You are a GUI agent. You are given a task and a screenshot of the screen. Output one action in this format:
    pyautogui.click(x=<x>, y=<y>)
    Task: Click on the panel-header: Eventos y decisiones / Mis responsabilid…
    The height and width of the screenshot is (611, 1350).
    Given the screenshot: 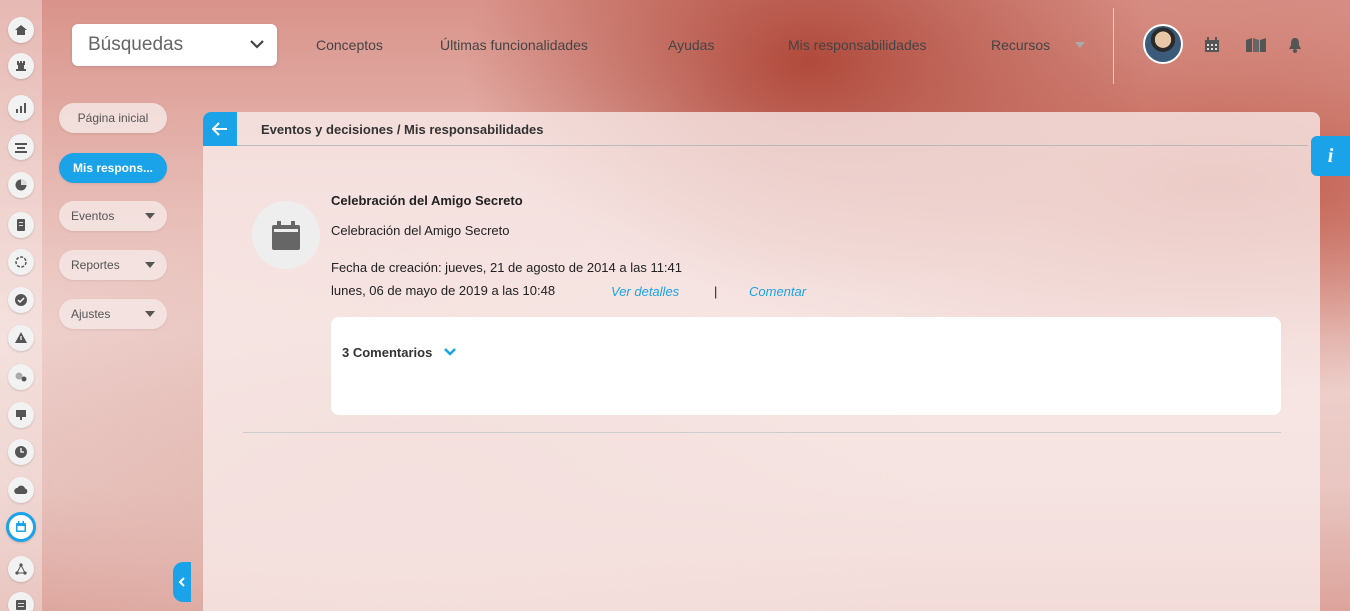 What is the action you would take?
    pyautogui.click(x=755, y=129)
    